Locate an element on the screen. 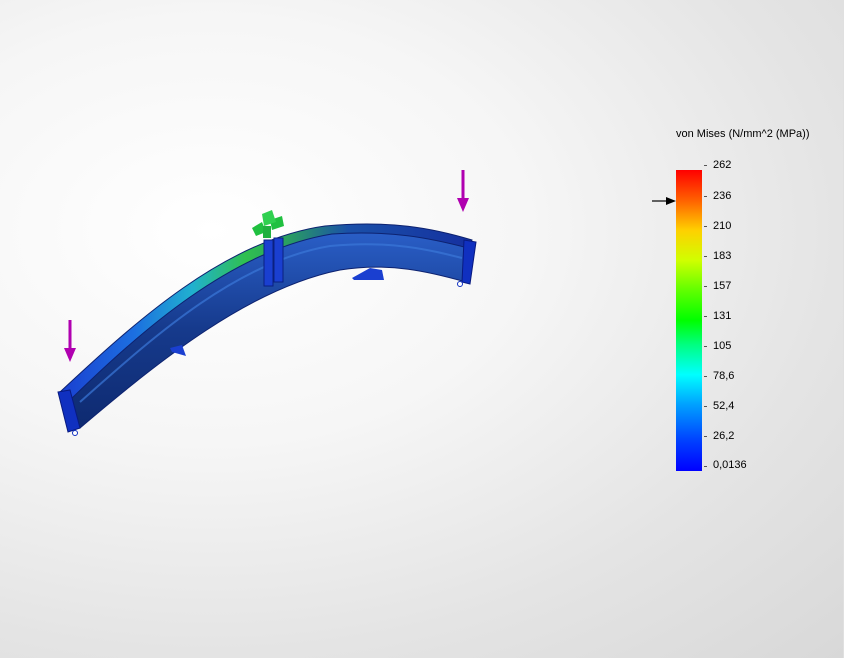 This screenshot has width=847, height=658. stress-colorbar is located at coordinates (689, 320).